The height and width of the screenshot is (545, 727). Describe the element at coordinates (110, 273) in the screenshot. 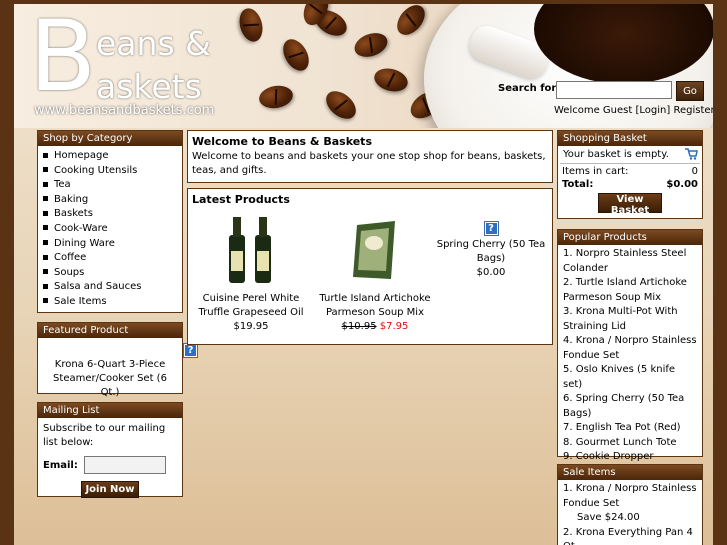

I see `category-item: Soups` at that location.